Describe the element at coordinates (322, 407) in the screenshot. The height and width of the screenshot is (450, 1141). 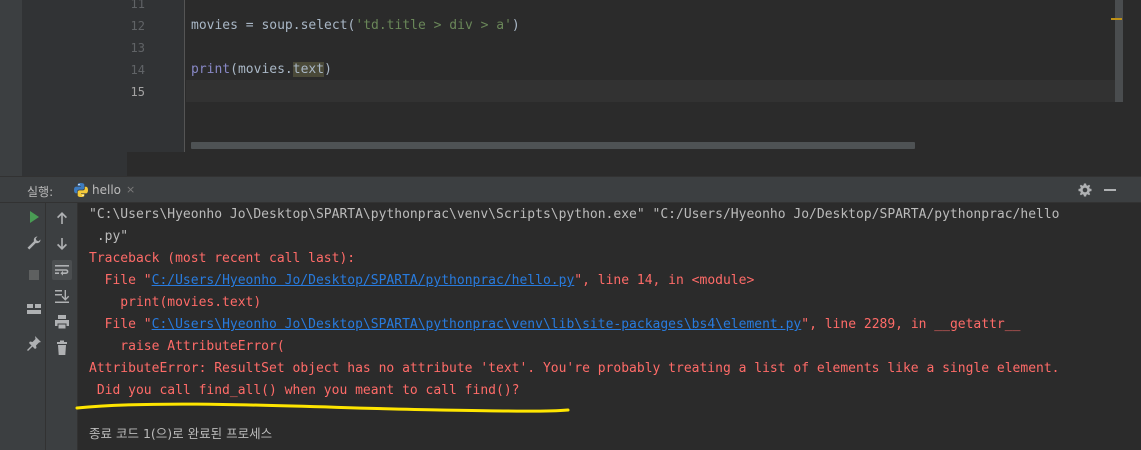
I see `yellow-underline-annotation` at that location.